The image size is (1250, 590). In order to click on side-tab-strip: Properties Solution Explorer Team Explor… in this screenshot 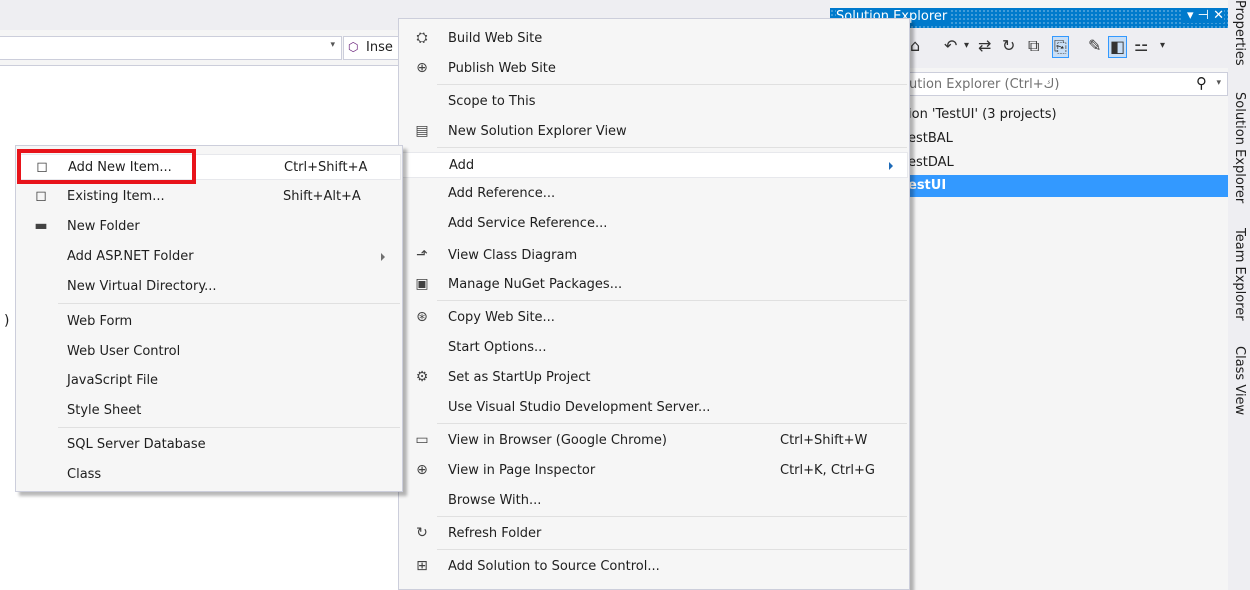, I will do `click(1239, 295)`.